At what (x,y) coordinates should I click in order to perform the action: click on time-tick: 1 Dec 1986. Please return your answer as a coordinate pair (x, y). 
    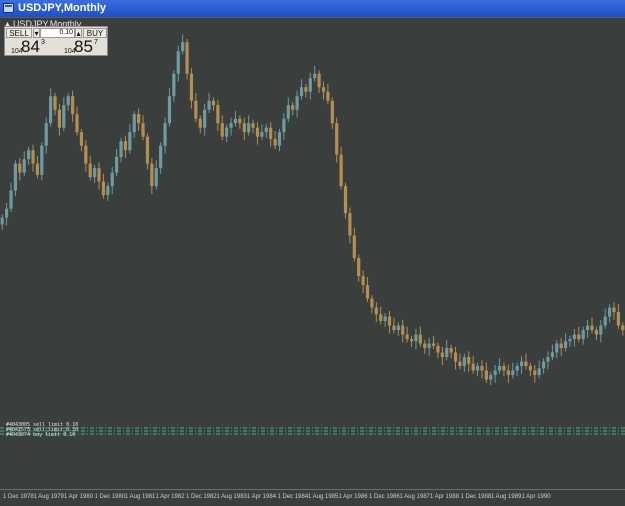
    Looking at the image, I should click on (384, 497).